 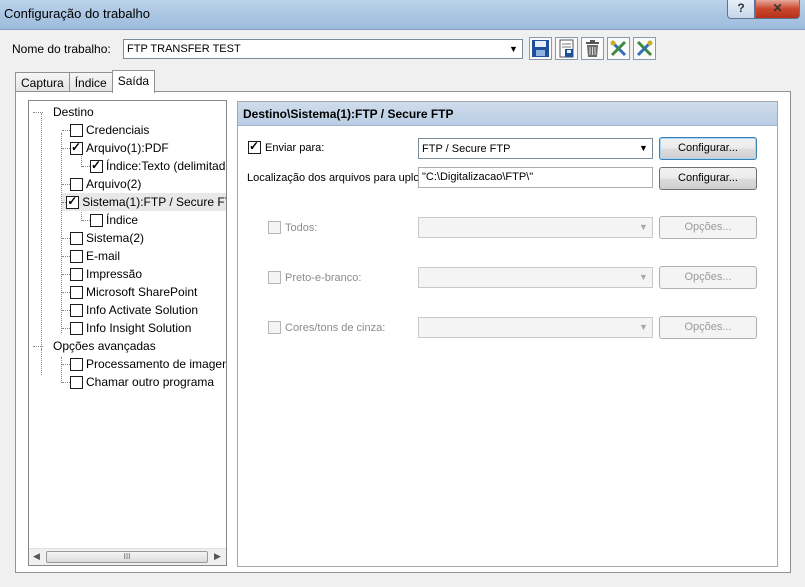 I want to click on save-as-icon, so click(x=566, y=48).